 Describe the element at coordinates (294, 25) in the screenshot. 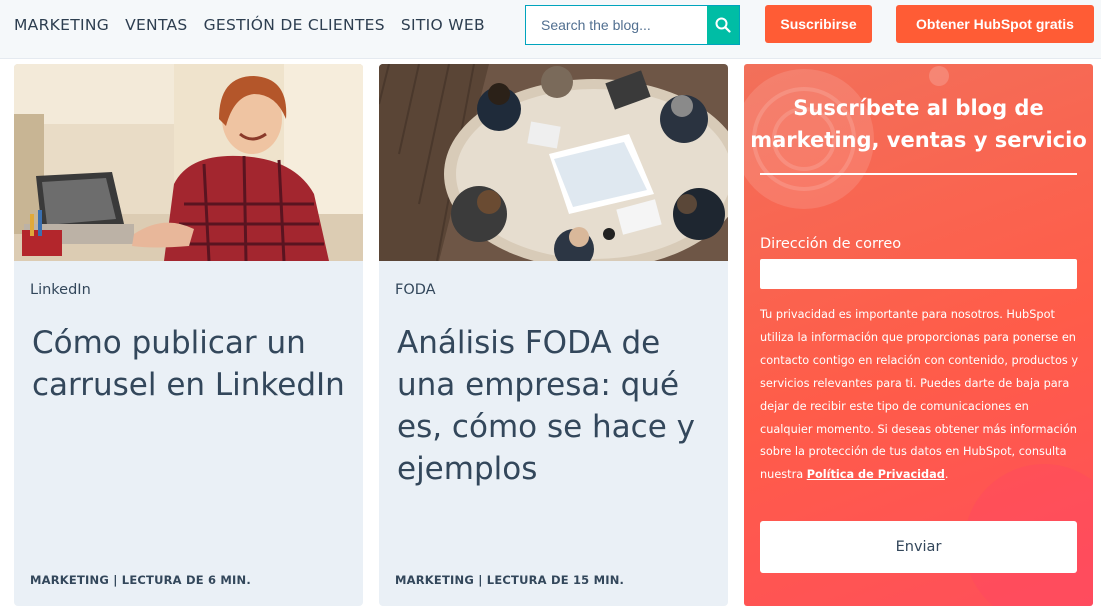

I see `nav-item-gestion-clientes: GESTIÓN DE CLIENTES` at that location.